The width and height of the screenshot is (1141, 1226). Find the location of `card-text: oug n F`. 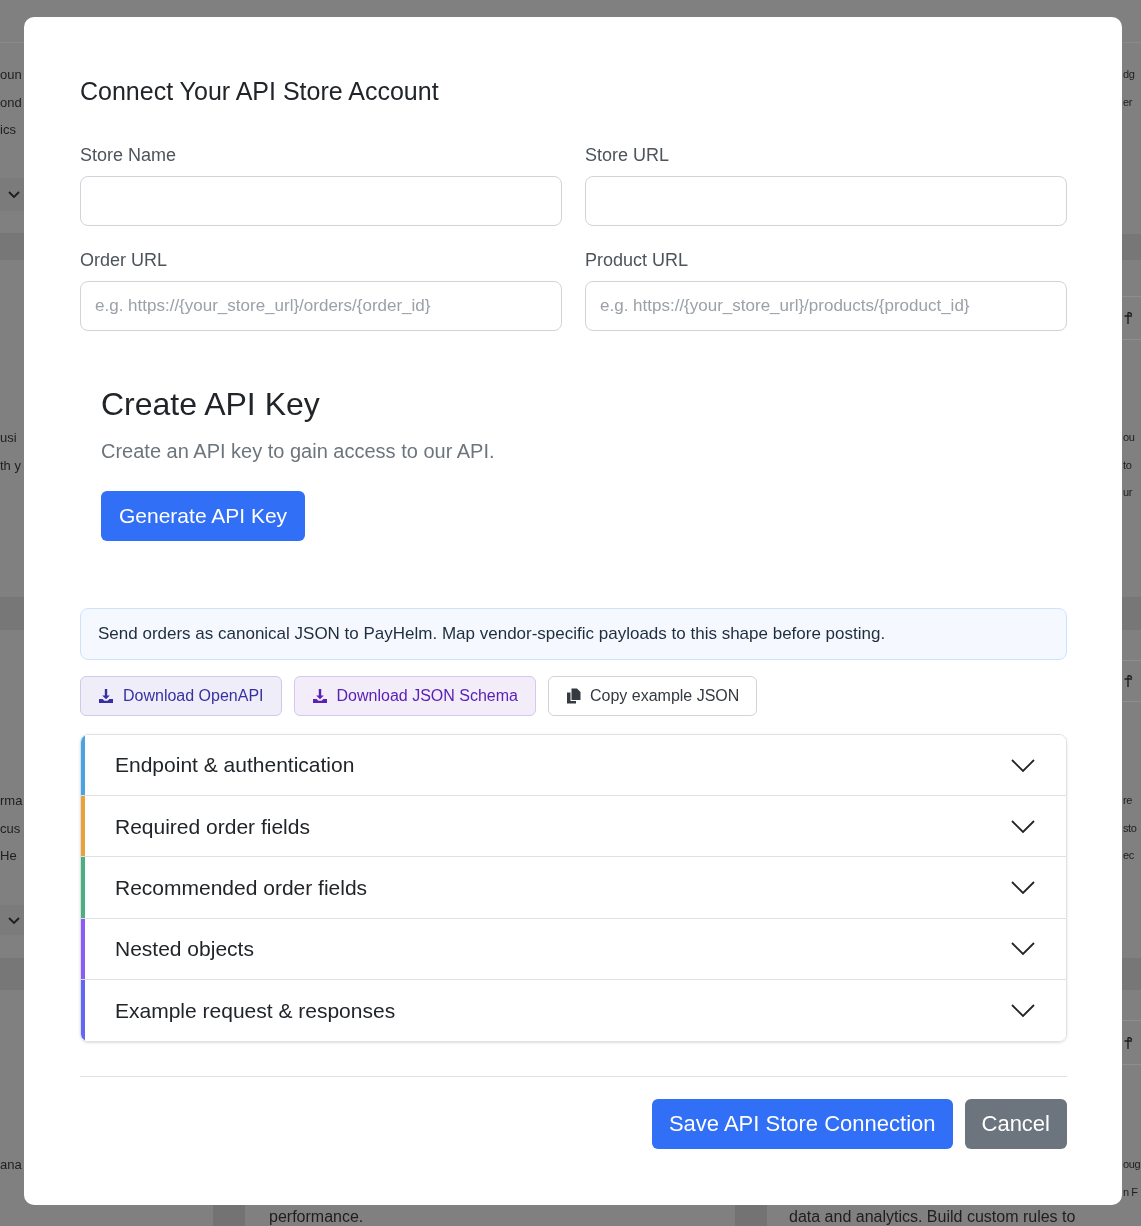

card-text: oug n F is located at coordinates (1131, 1178).